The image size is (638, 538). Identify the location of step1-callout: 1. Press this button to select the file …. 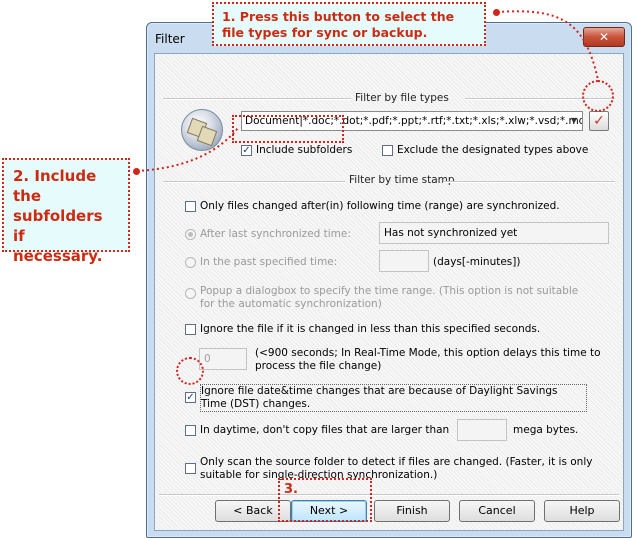
(349, 24).